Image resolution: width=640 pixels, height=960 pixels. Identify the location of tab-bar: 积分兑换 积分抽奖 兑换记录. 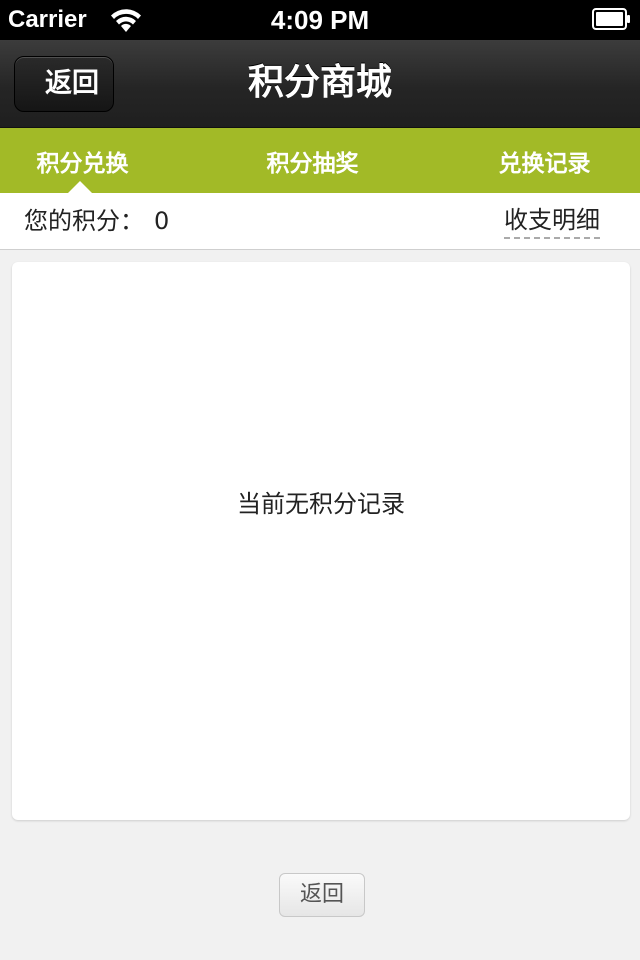
(320, 160).